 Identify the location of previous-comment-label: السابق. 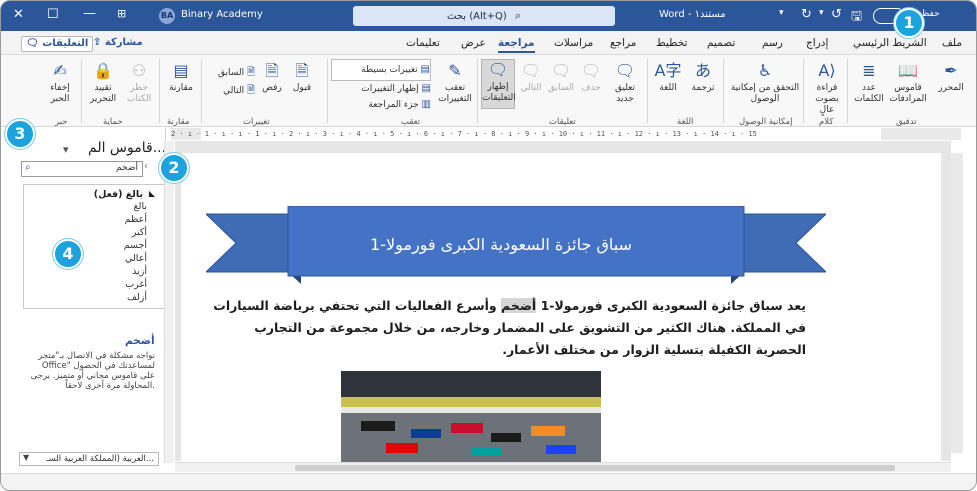
(561, 88).